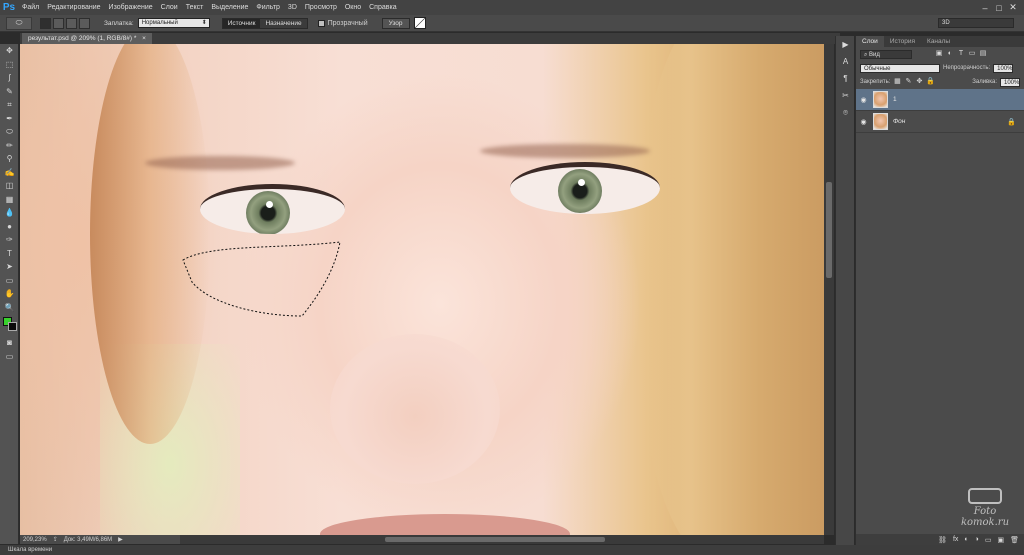  Describe the element at coordinates (845, 61) in the screenshot. I see `character-icon: A` at that location.